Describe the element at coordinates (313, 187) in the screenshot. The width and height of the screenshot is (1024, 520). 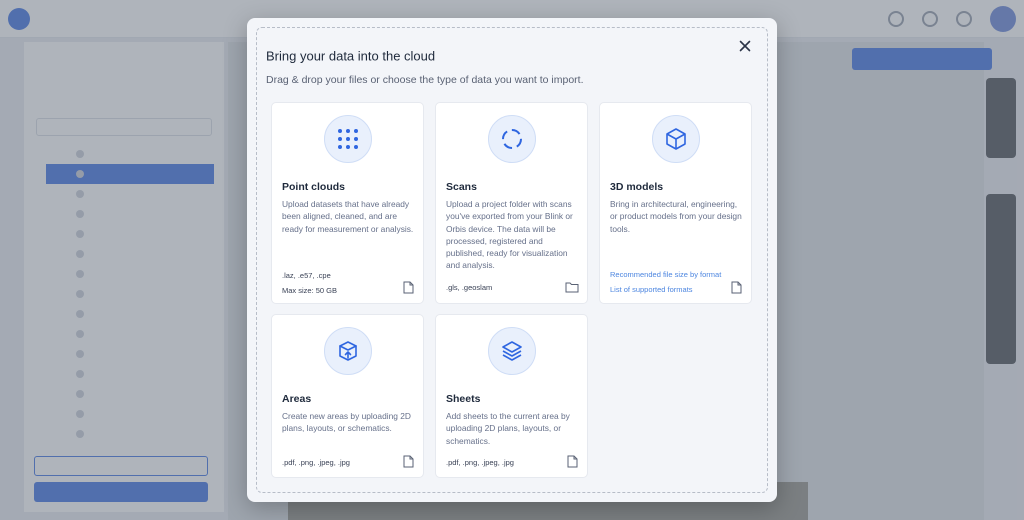
I see `card-title: Point clouds` at that location.